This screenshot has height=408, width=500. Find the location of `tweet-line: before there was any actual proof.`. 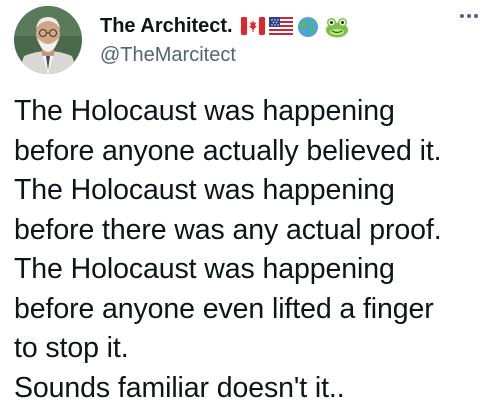

tweet-line: before there was any actual proof. is located at coordinates (254, 231).